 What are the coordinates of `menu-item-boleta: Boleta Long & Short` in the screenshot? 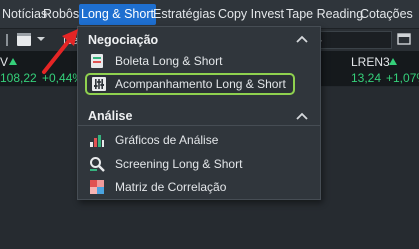 It's located at (199, 61).